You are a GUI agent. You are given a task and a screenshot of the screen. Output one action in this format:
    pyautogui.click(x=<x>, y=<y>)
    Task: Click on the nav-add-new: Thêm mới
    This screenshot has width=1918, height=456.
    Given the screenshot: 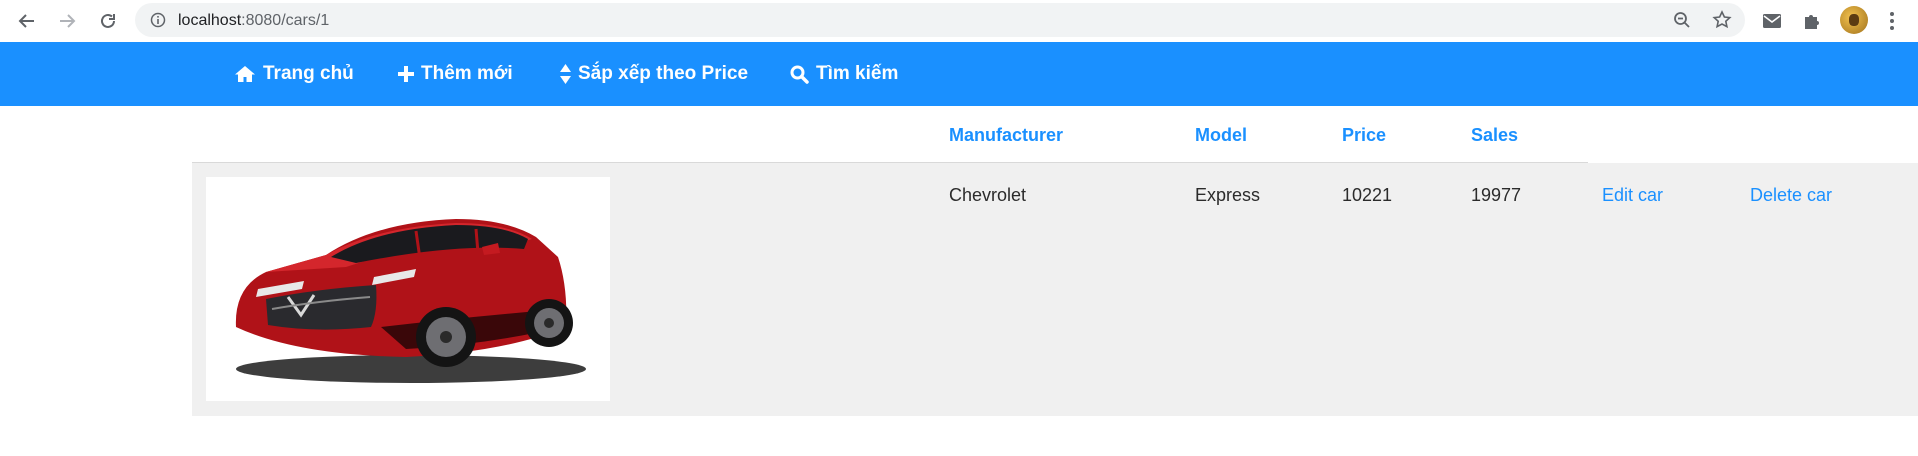 What is the action you would take?
    pyautogui.click(x=455, y=74)
    